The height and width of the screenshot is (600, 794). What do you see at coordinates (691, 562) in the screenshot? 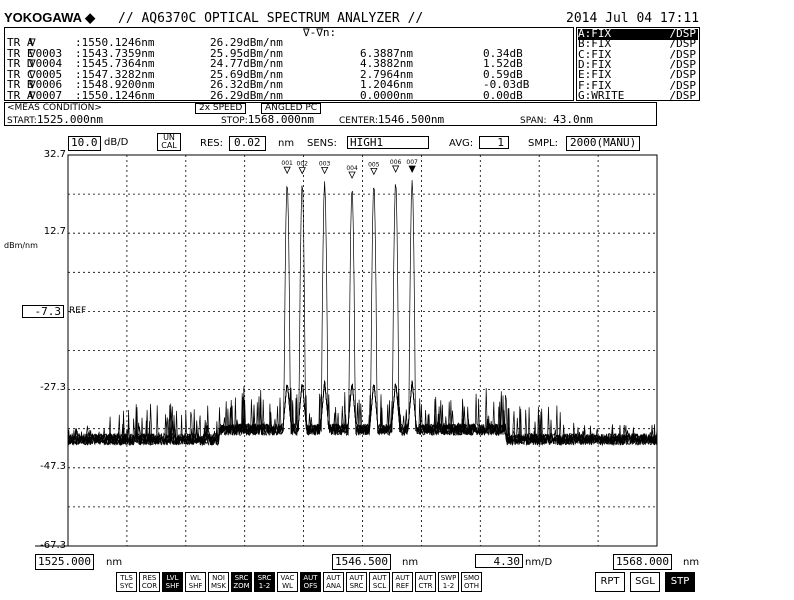
I see `x-stop-unit: nm` at bounding box center [691, 562].